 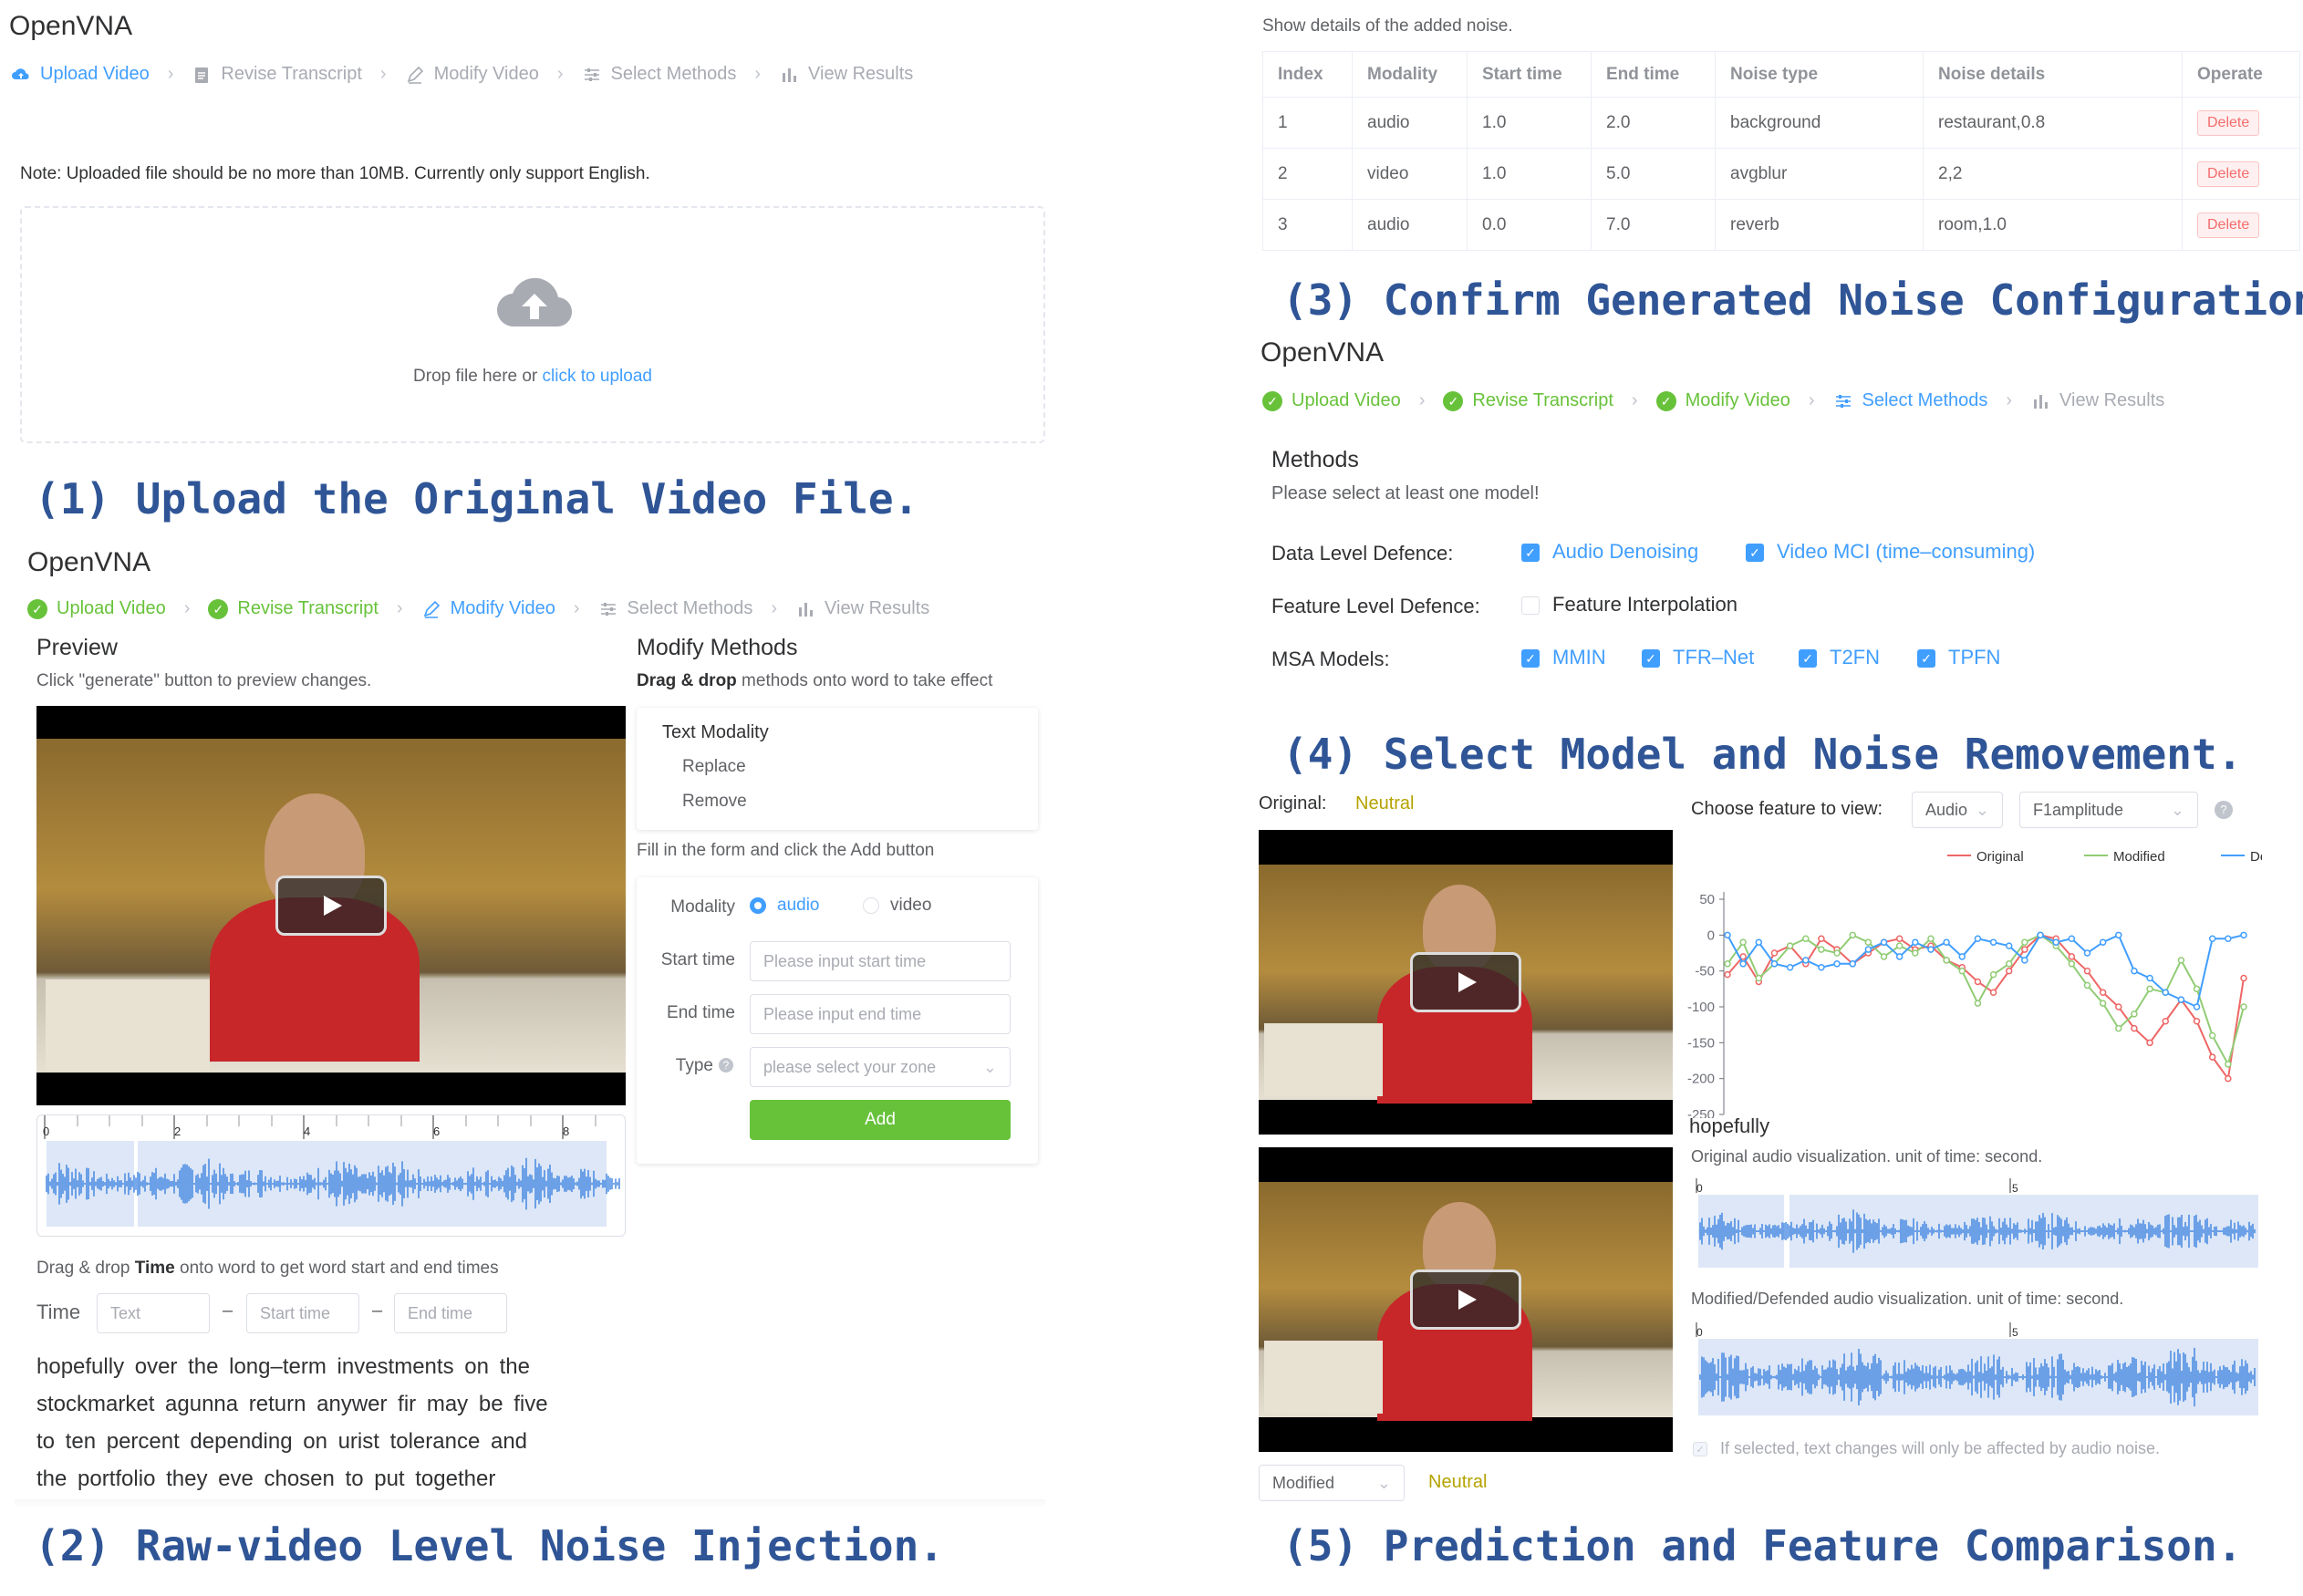 What do you see at coordinates (2000, 857) in the screenshot?
I see `legend-label: Original` at bounding box center [2000, 857].